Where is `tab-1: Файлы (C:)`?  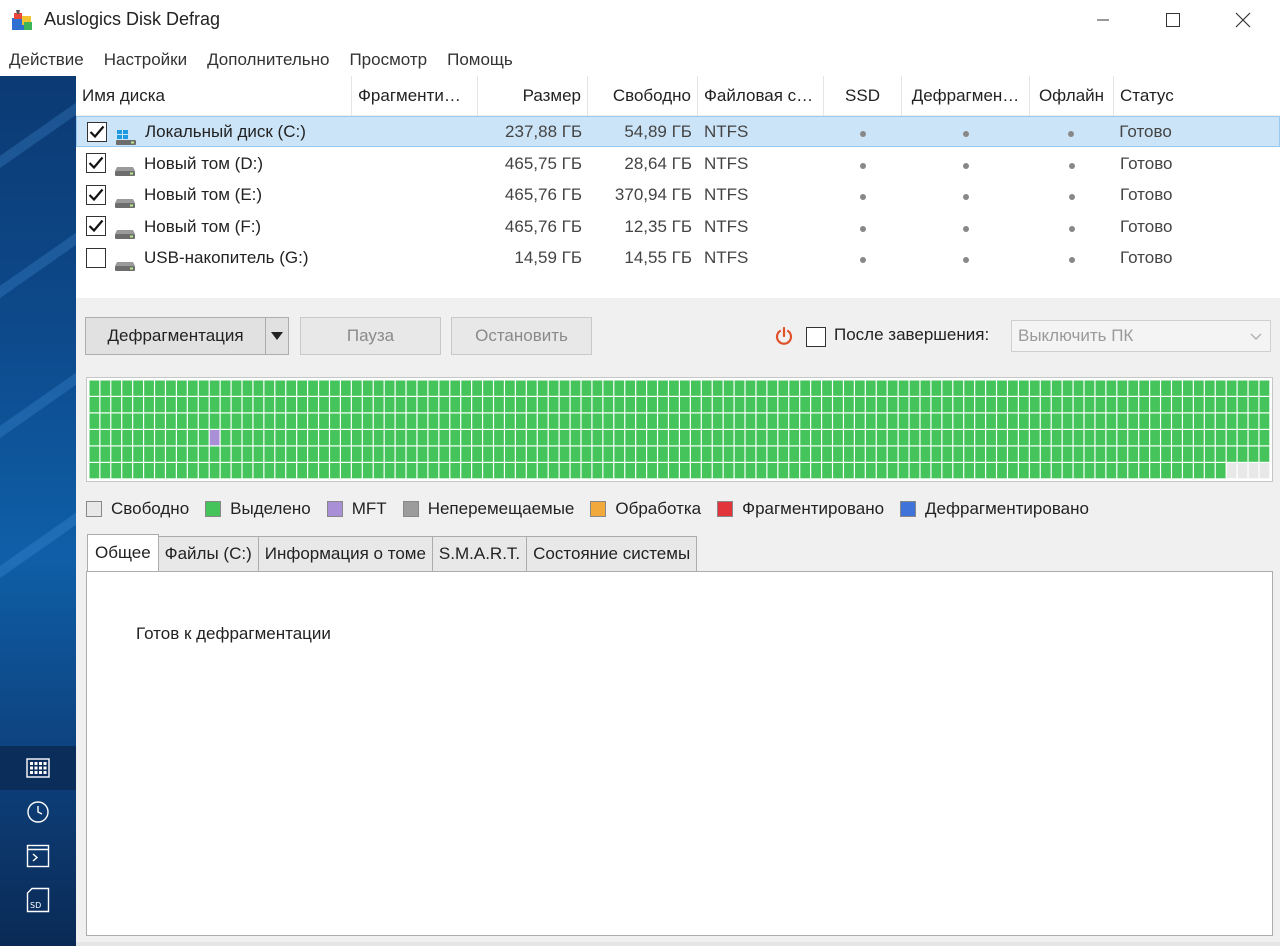
tab-1: Файлы (C:) is located at coordinates (208, 554).